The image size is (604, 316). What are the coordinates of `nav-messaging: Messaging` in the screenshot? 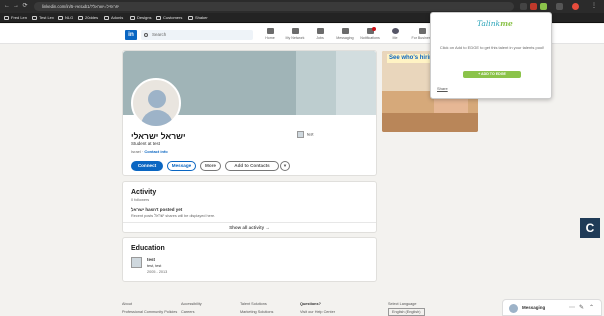 It's located at (345, 36).